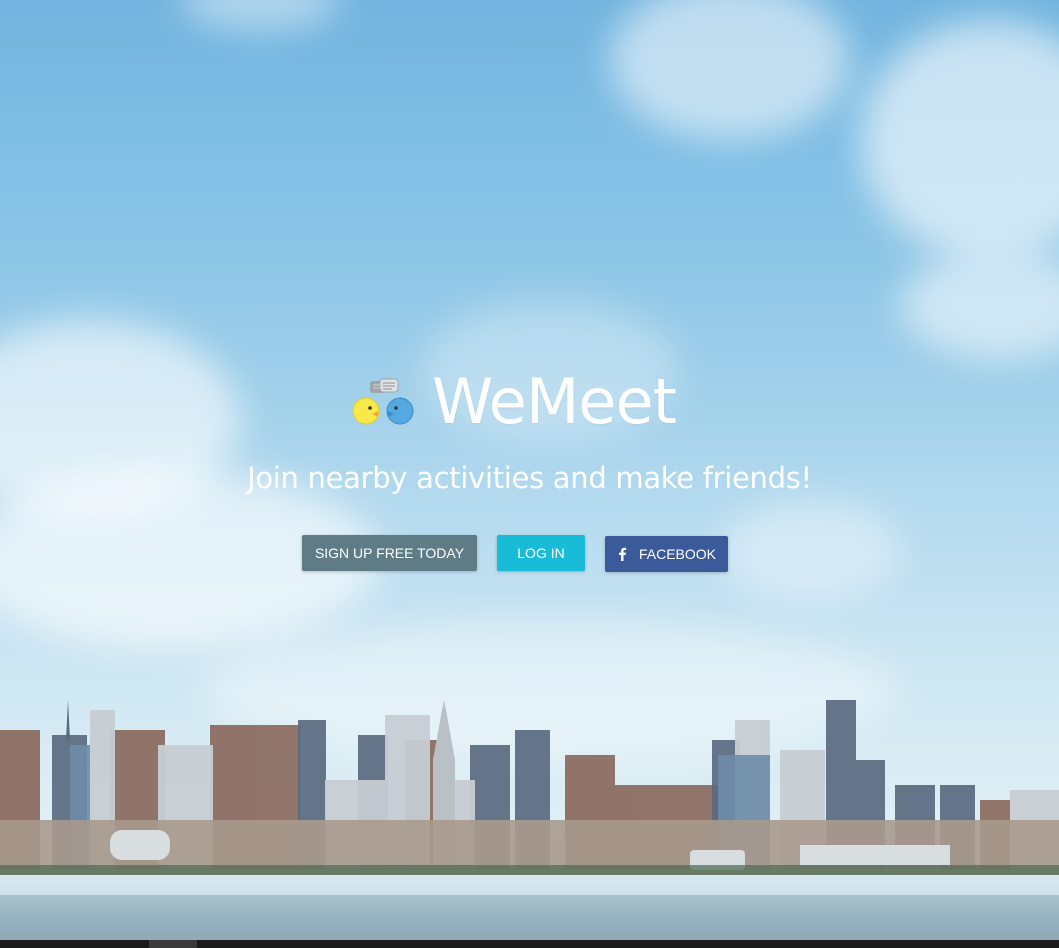  I want to click on brand-name: WeMeet, so click(554, 401).